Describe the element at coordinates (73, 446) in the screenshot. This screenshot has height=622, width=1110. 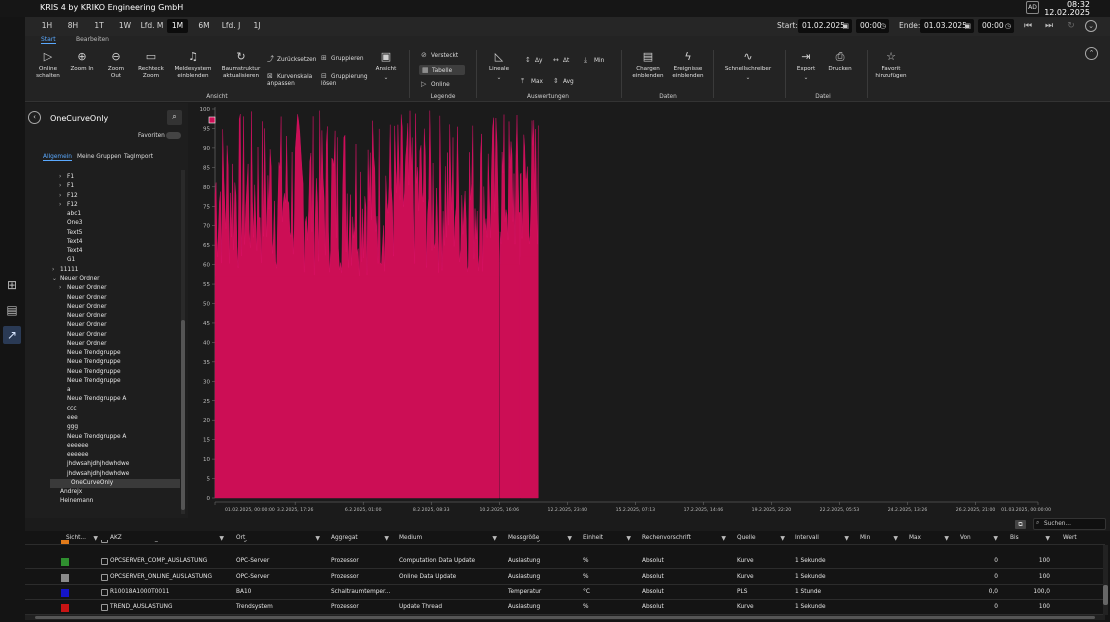
I see `tree-item: eeeeee` at that location.